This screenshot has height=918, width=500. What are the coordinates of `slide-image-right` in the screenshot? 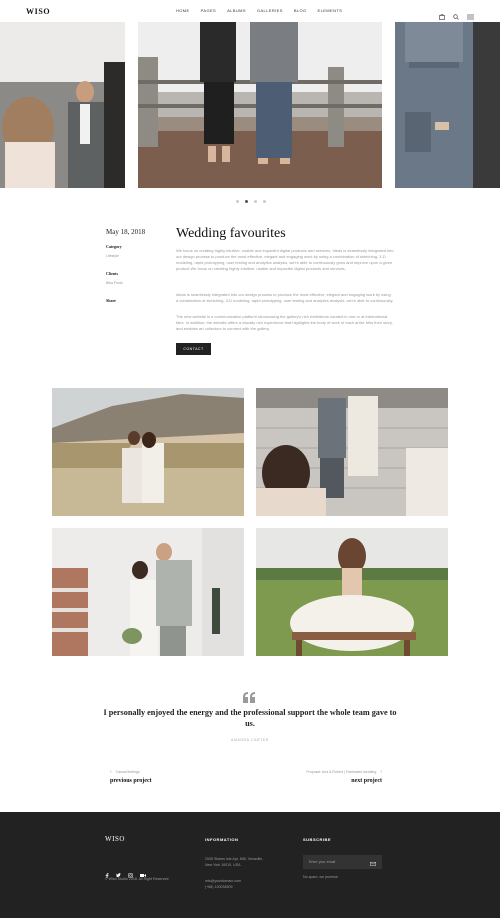 It's located at (447, 105).